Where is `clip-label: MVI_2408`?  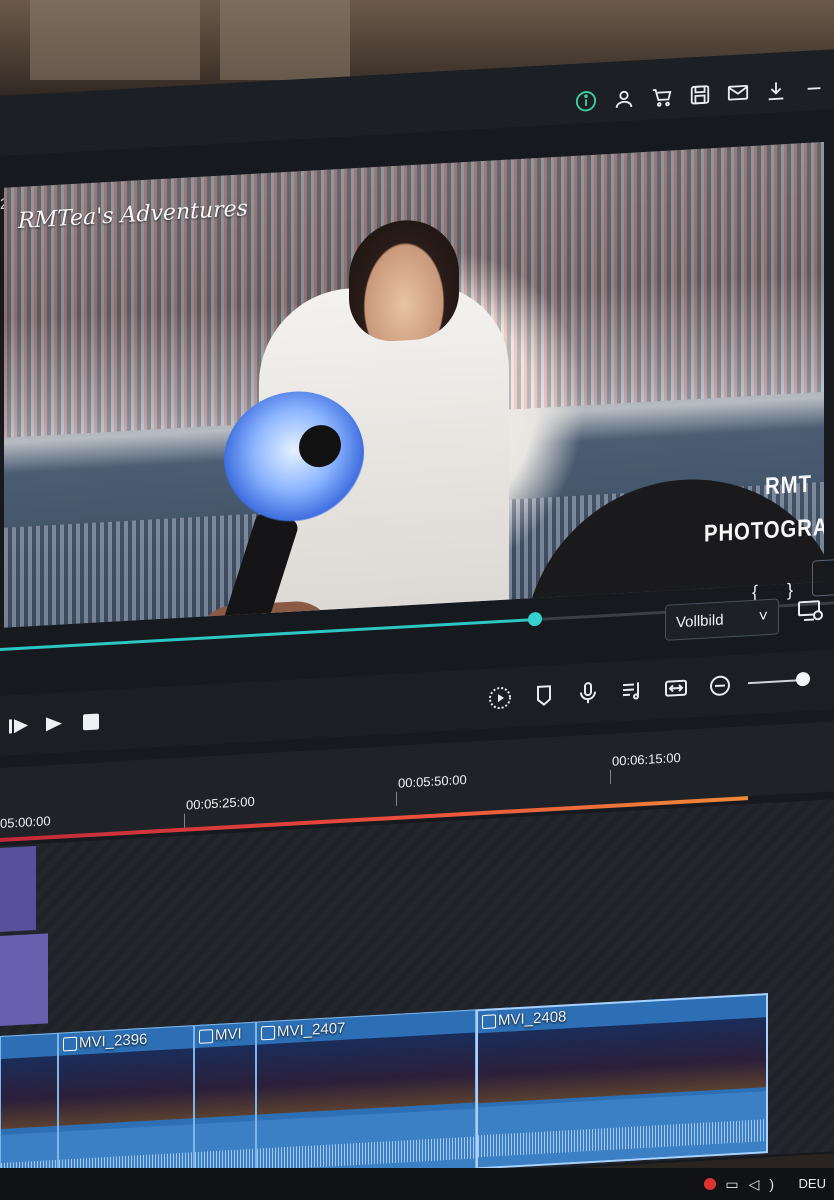 clip-label: MVI_2408 is located at coordinates (532, 1019).